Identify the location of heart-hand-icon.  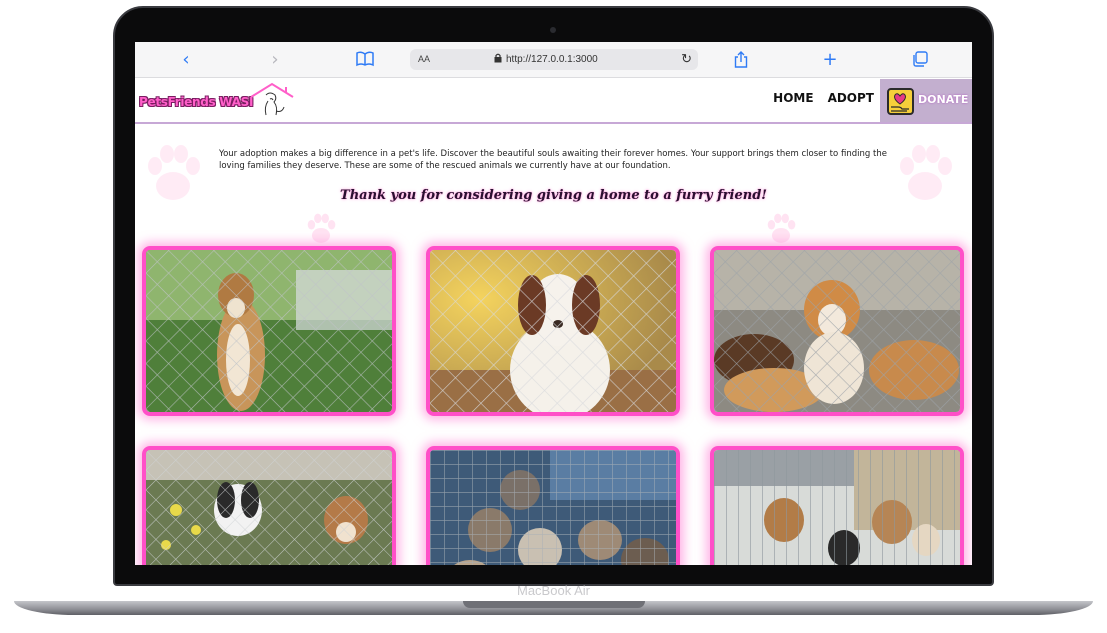
(900, 101).